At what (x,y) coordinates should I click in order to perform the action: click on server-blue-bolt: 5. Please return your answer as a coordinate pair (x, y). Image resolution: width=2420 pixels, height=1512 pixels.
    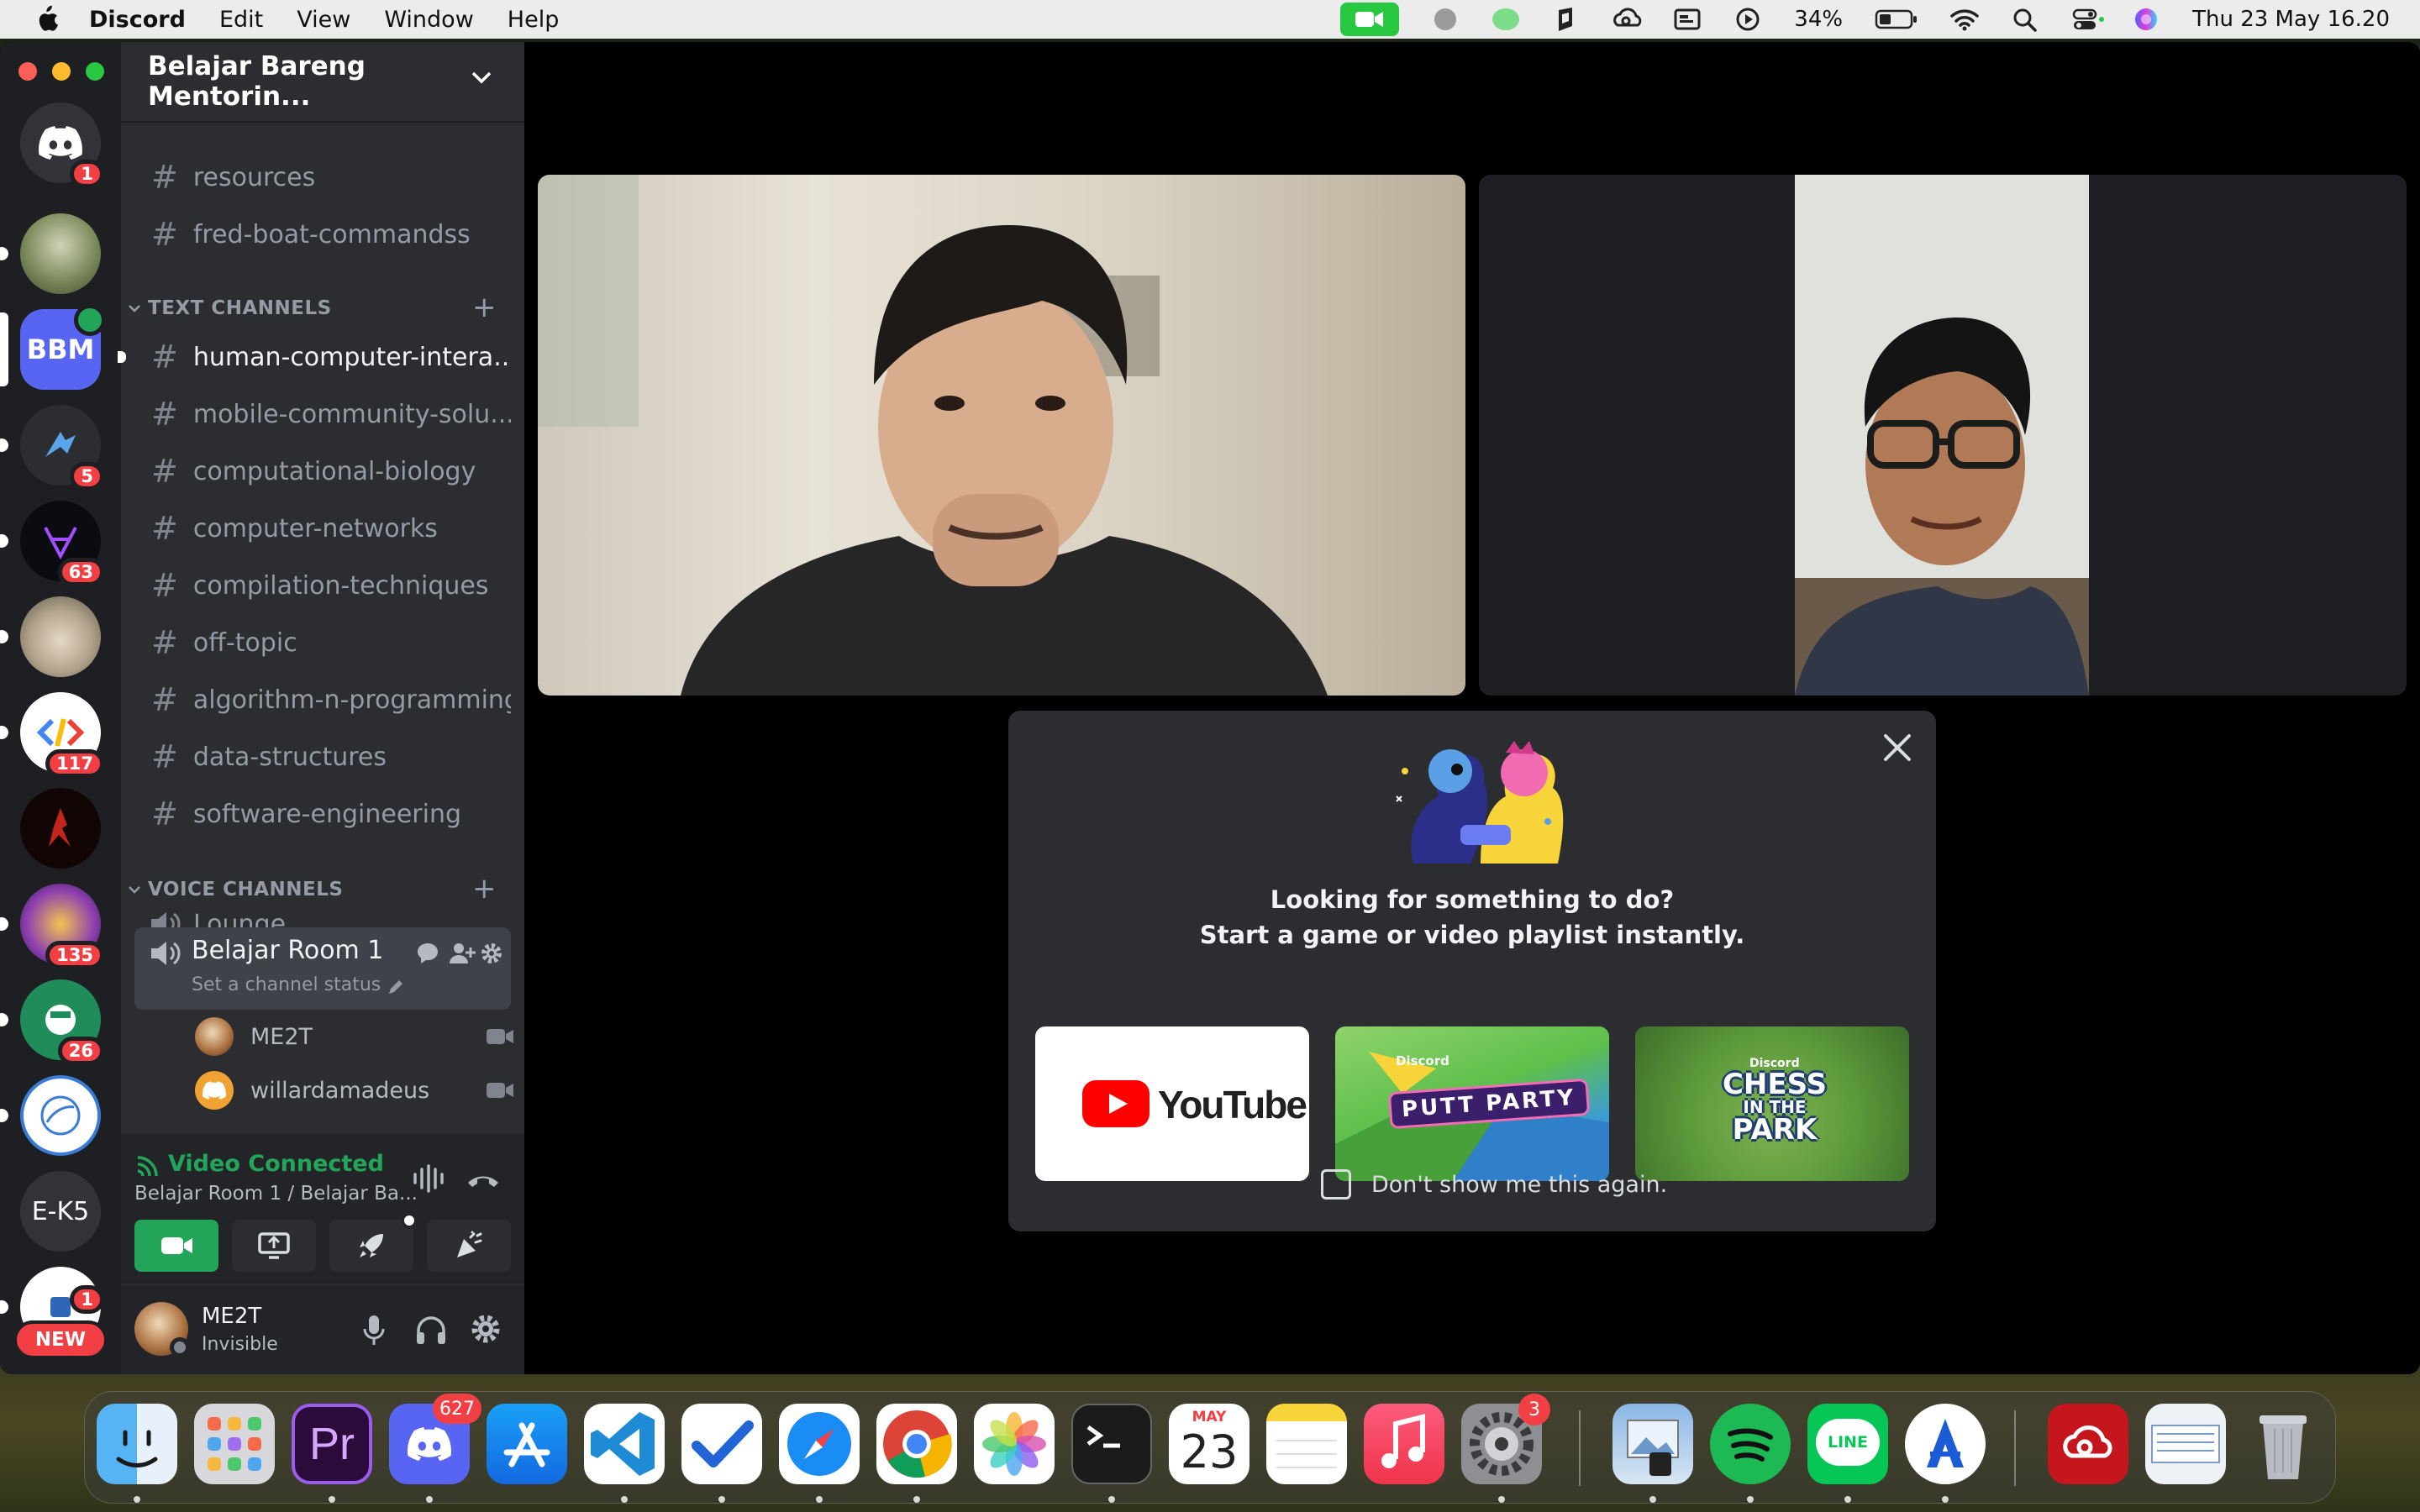
    Looking at the image, I should click on (52, 448).